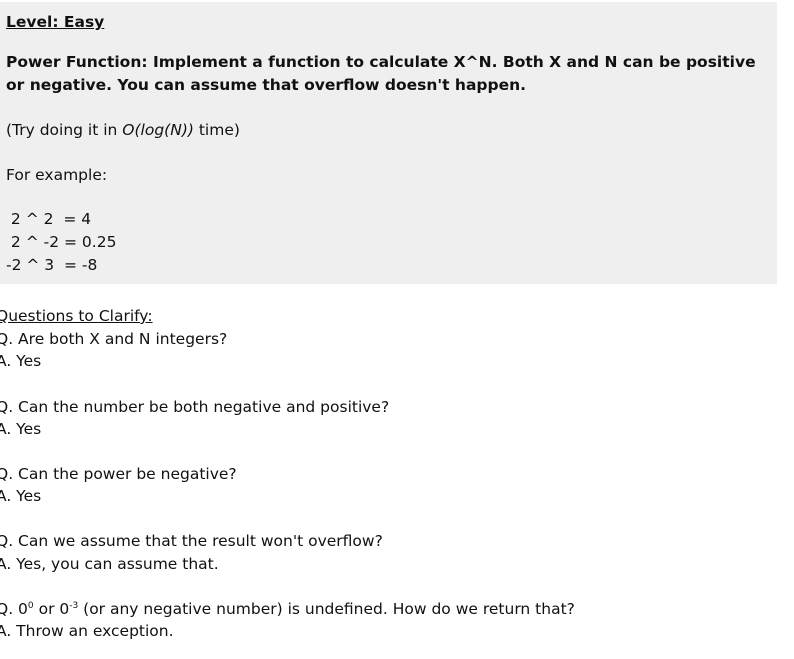 Image resolution: width=794 pixels, height=659 pixels. What do you see at coordinates (21, 361) in the screenshot?
I see `answer-1: A. Yes` at bounding box center [21, 361].